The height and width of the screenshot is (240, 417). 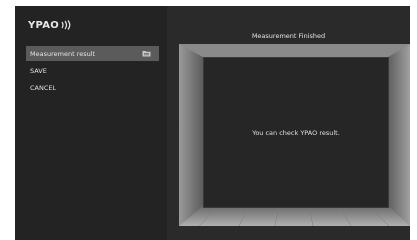 What do you see at coordinates (146, 54) in the screenshot?
I see `folder-icon` at bounding box center [146, 54].